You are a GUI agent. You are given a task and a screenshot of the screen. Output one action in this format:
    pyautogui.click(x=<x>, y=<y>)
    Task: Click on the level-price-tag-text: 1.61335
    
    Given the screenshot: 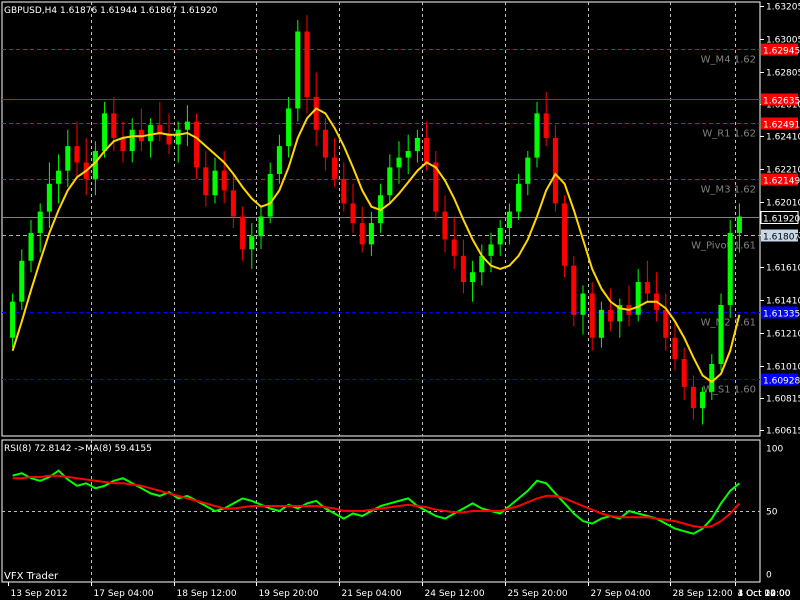 What is the action you would take?
    pyautogui.click(x=781, y=315)
    